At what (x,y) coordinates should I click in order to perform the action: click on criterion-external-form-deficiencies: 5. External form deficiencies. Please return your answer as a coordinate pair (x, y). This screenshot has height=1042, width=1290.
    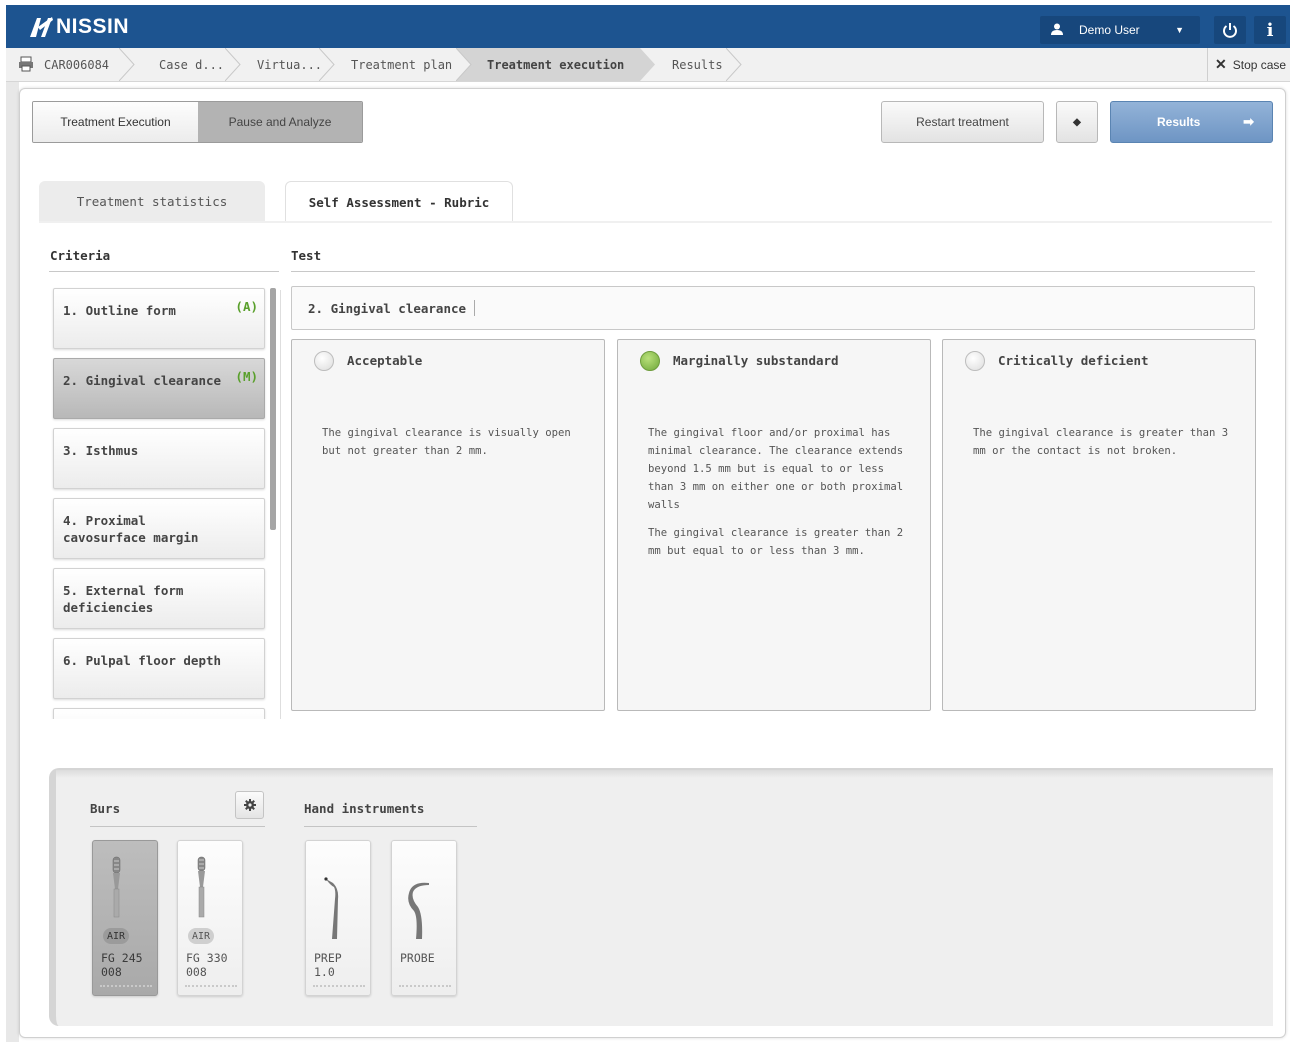
    Looking at the image, I should click on (159, 598).